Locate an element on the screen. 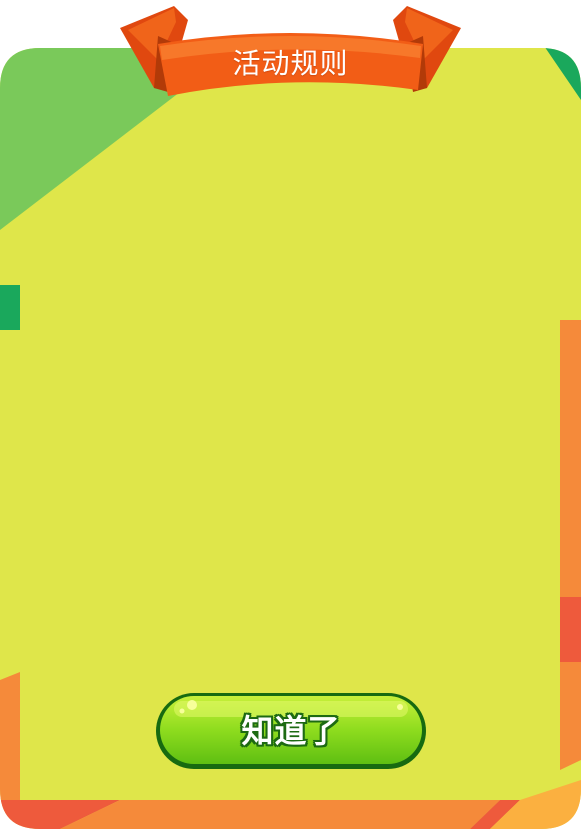  confirm-button-label: 知道了 is located at coordinates (291, 731).